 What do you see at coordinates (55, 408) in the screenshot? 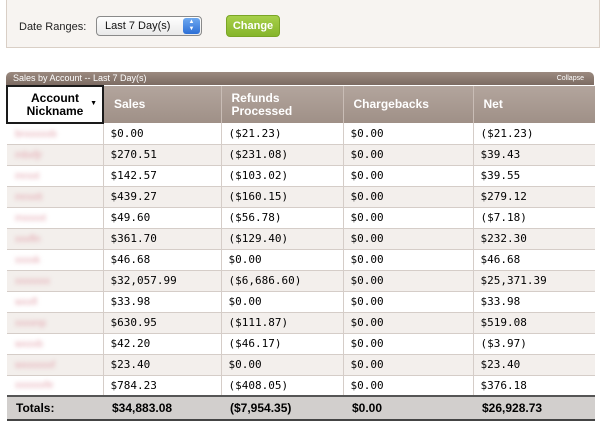
I see `totals-label: Totals:` at bounding box center [55, 408].